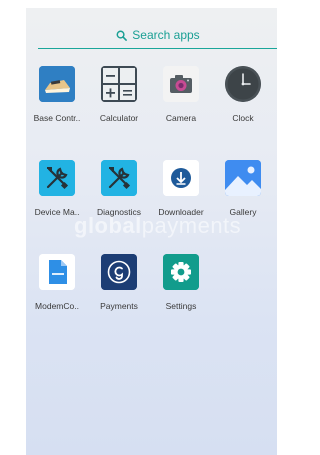  I want to click on search-placeholder: Search apps, so click(166, 35).